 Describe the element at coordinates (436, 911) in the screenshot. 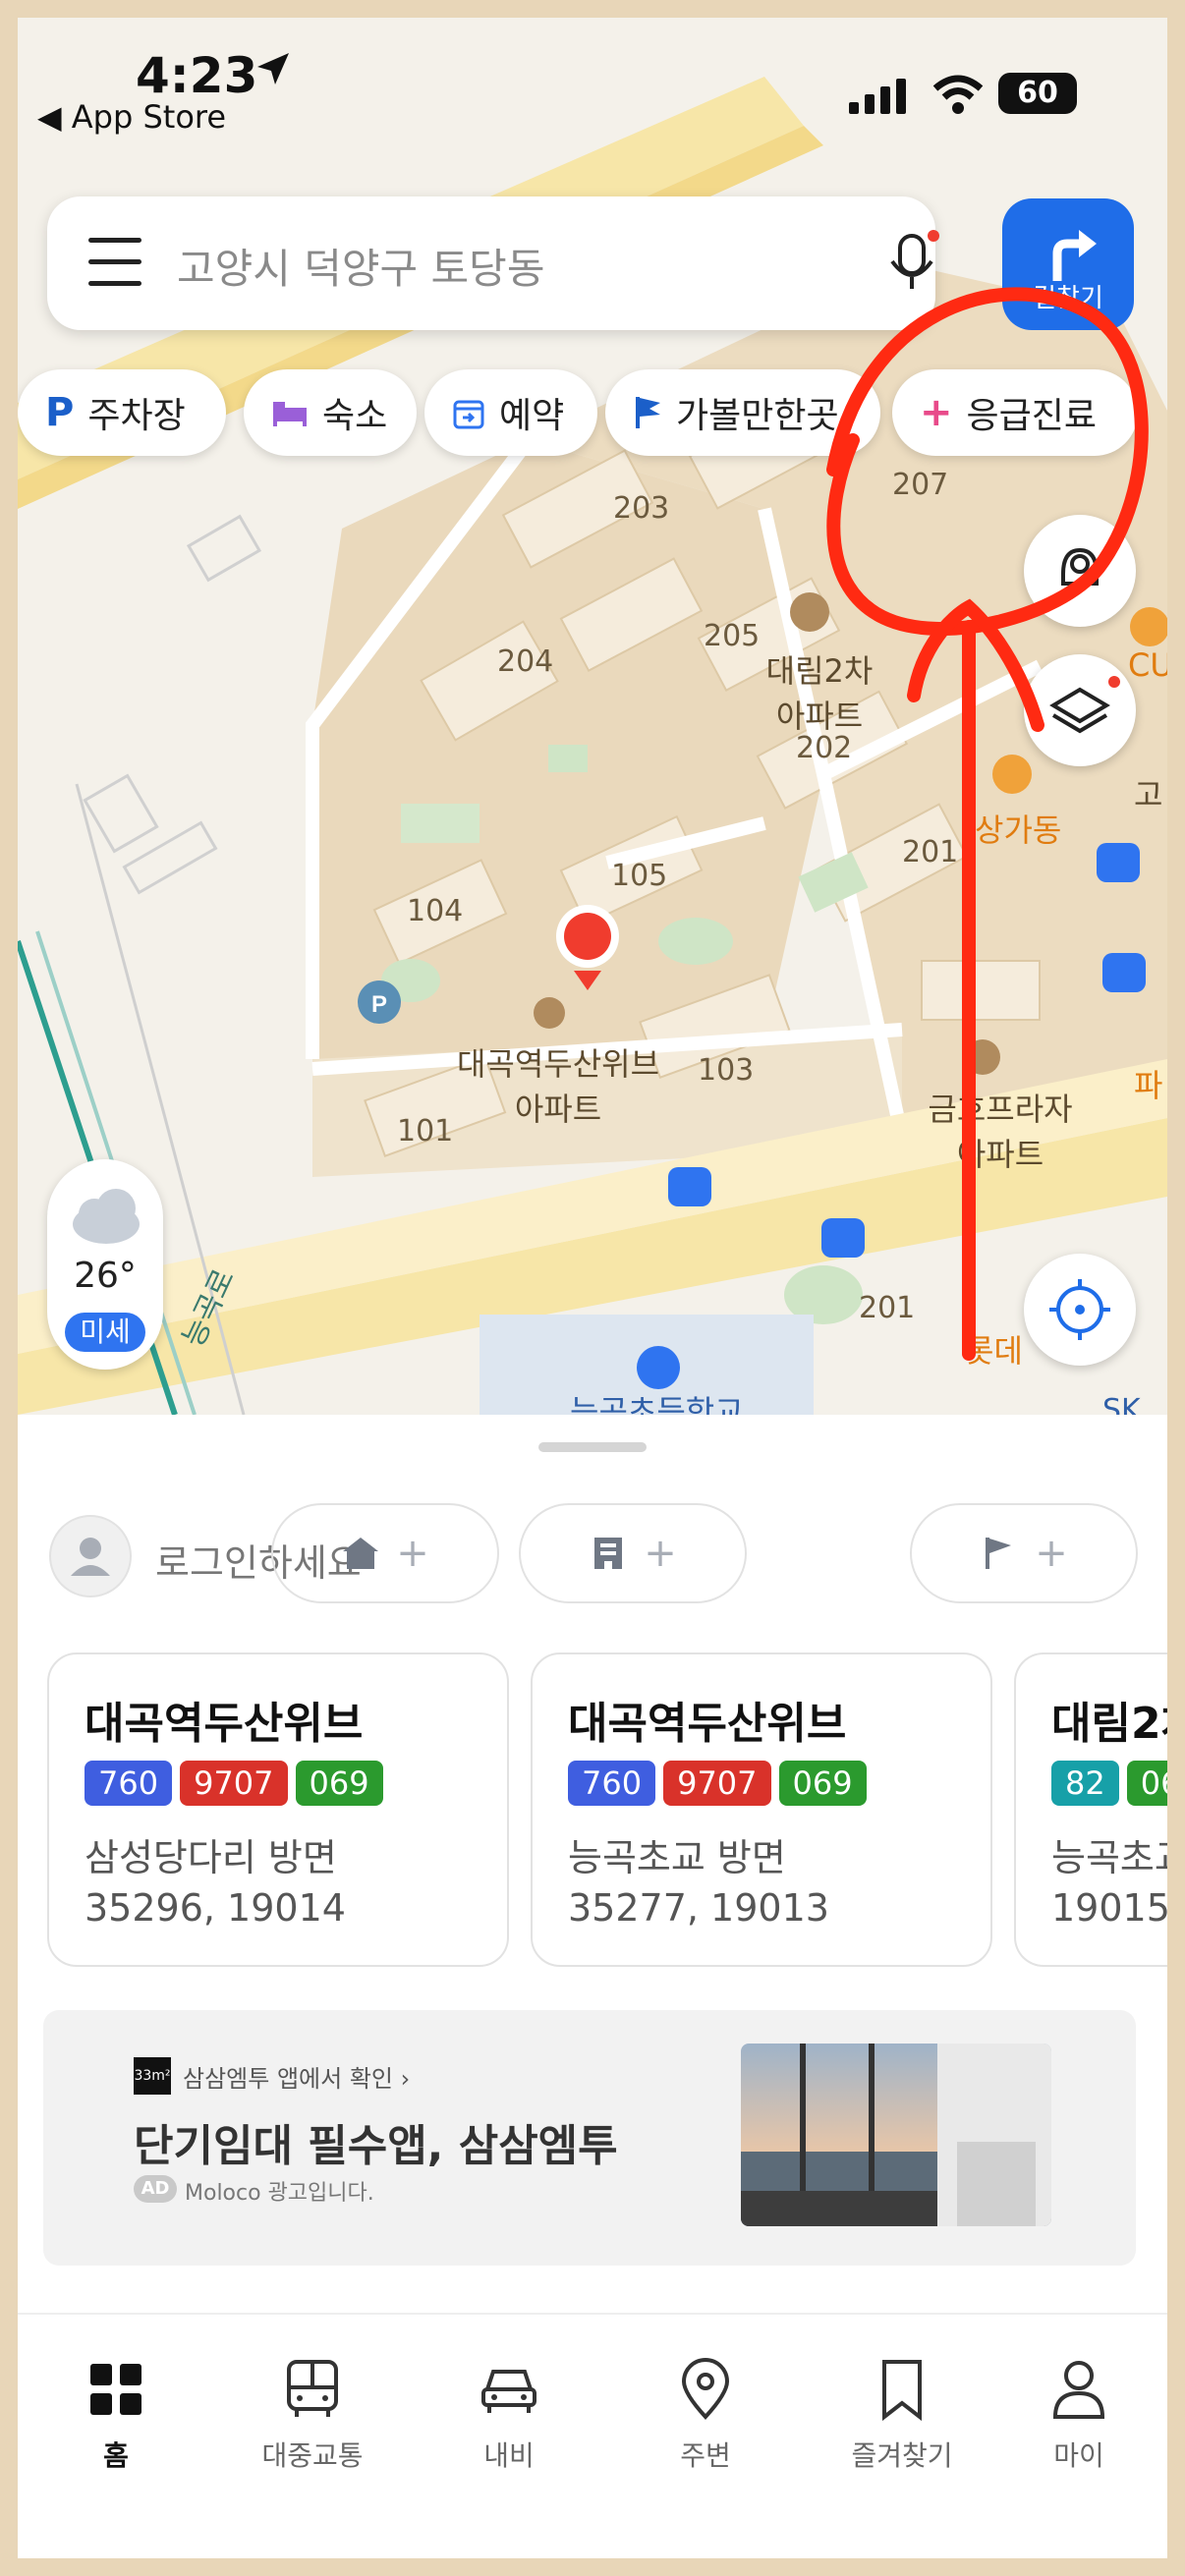

I see `map-building-label: 104` at that location.